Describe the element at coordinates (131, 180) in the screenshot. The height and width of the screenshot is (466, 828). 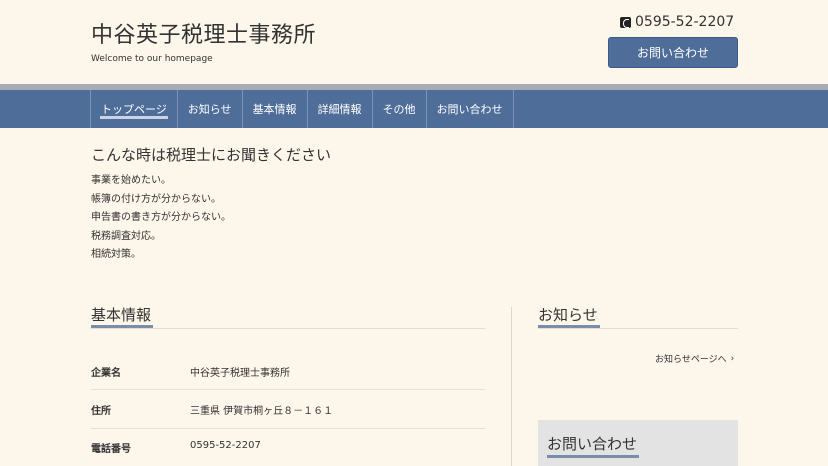
I see `intro-line: 事業を始めたい。` at that location.